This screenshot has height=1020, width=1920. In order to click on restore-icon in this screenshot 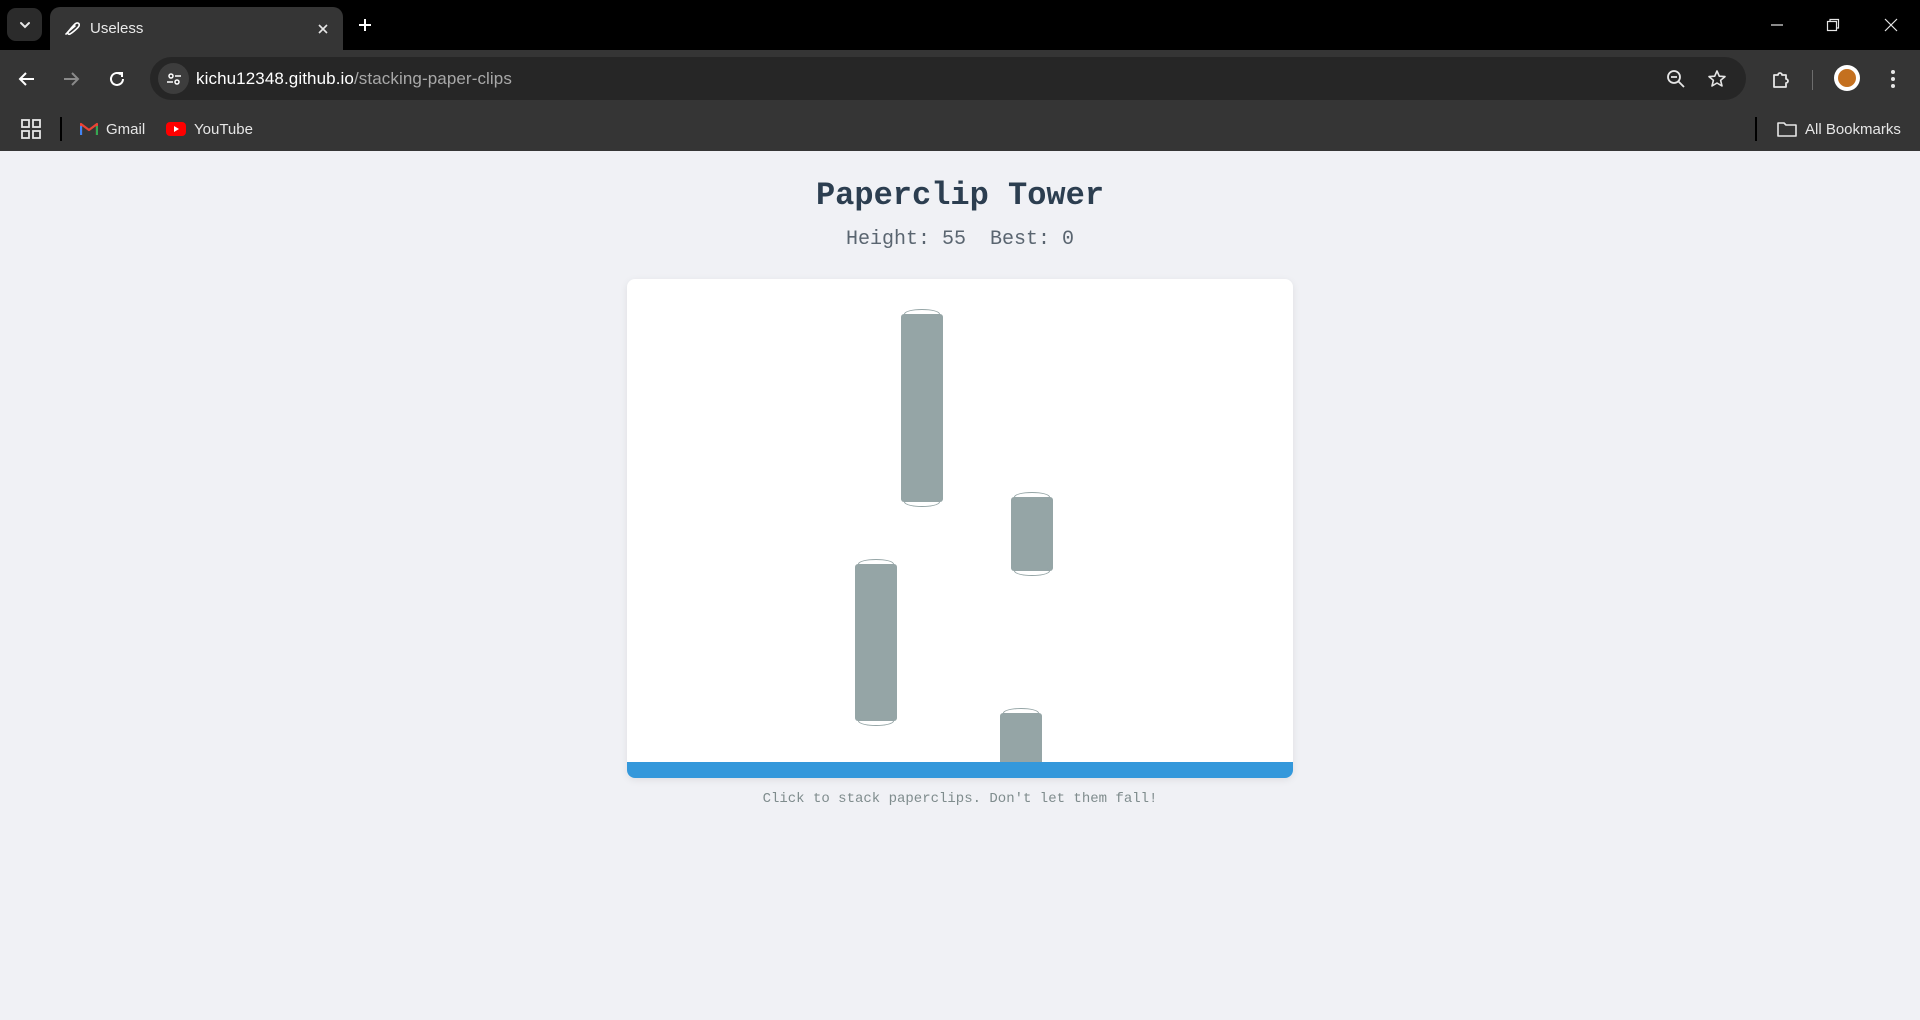, I will do `click(1833, 25)`.